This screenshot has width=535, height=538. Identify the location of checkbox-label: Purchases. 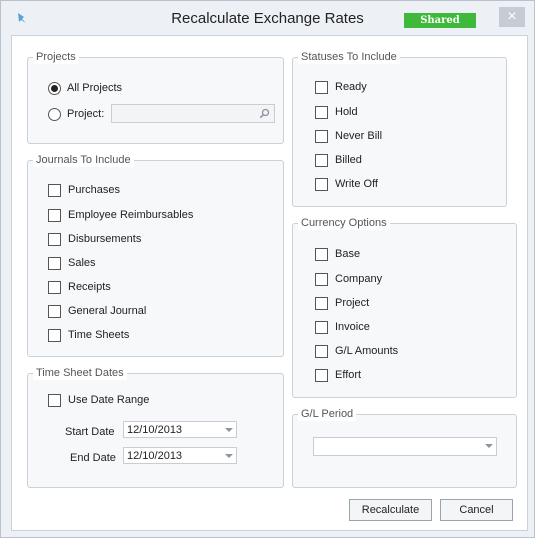
(94, 190).